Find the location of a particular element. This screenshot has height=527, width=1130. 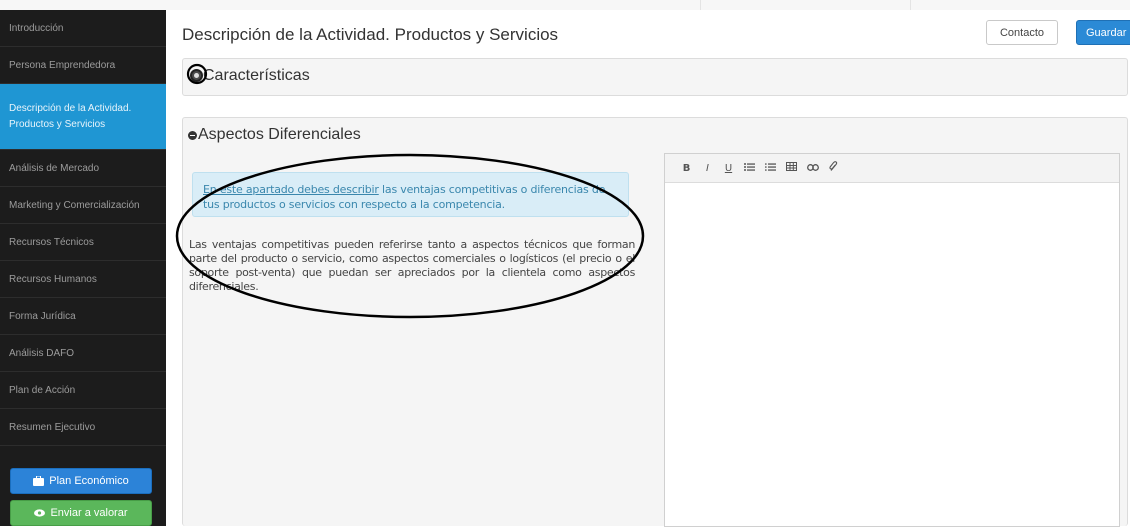

info-link: En este apartado debes describir is located at coordinates (291, 189).